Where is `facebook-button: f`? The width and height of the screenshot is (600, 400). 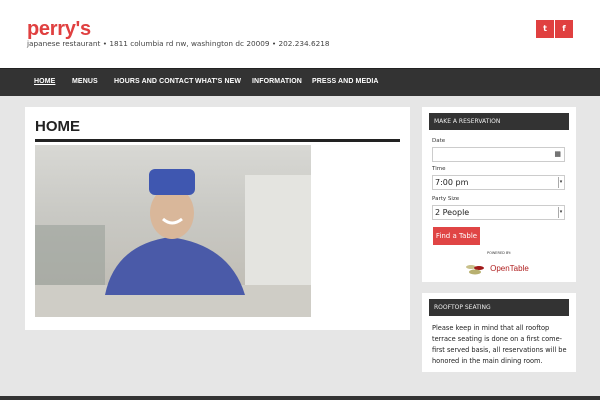
facebook-button: f is located at coordinates (564, 29).